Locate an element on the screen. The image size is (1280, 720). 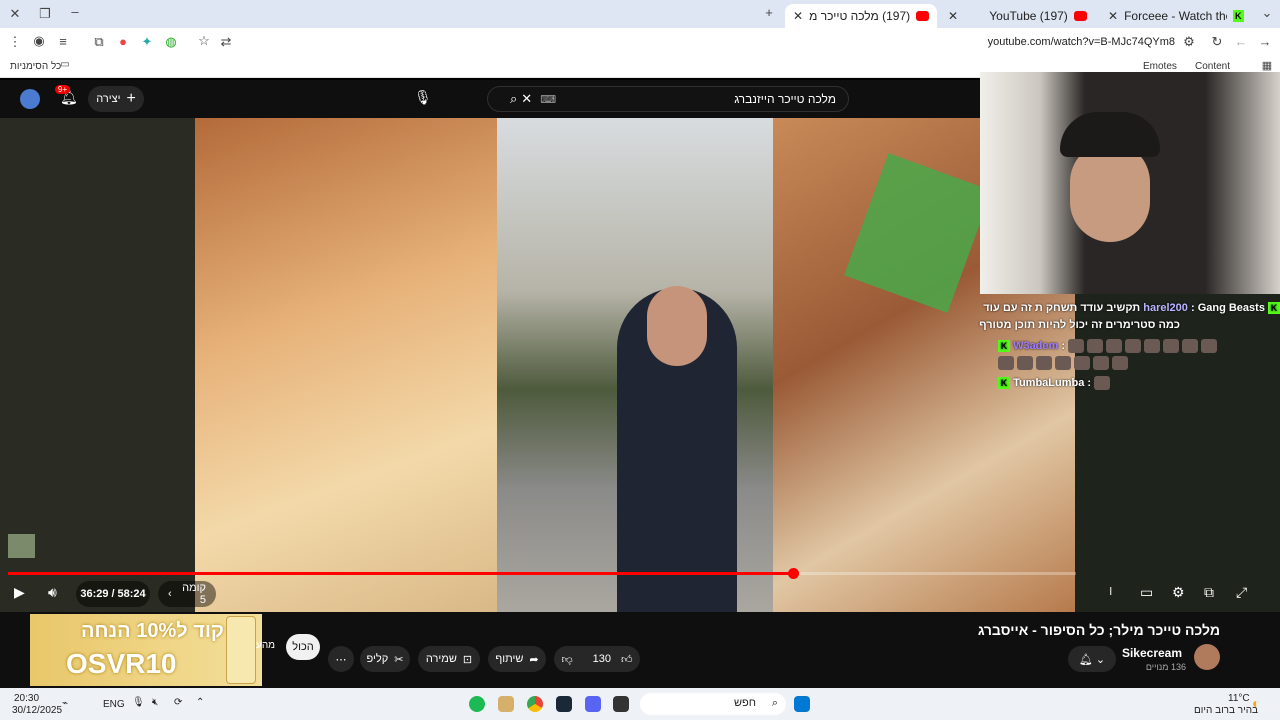
reload-icon: ↻ is located at coordinates (1217, 42).